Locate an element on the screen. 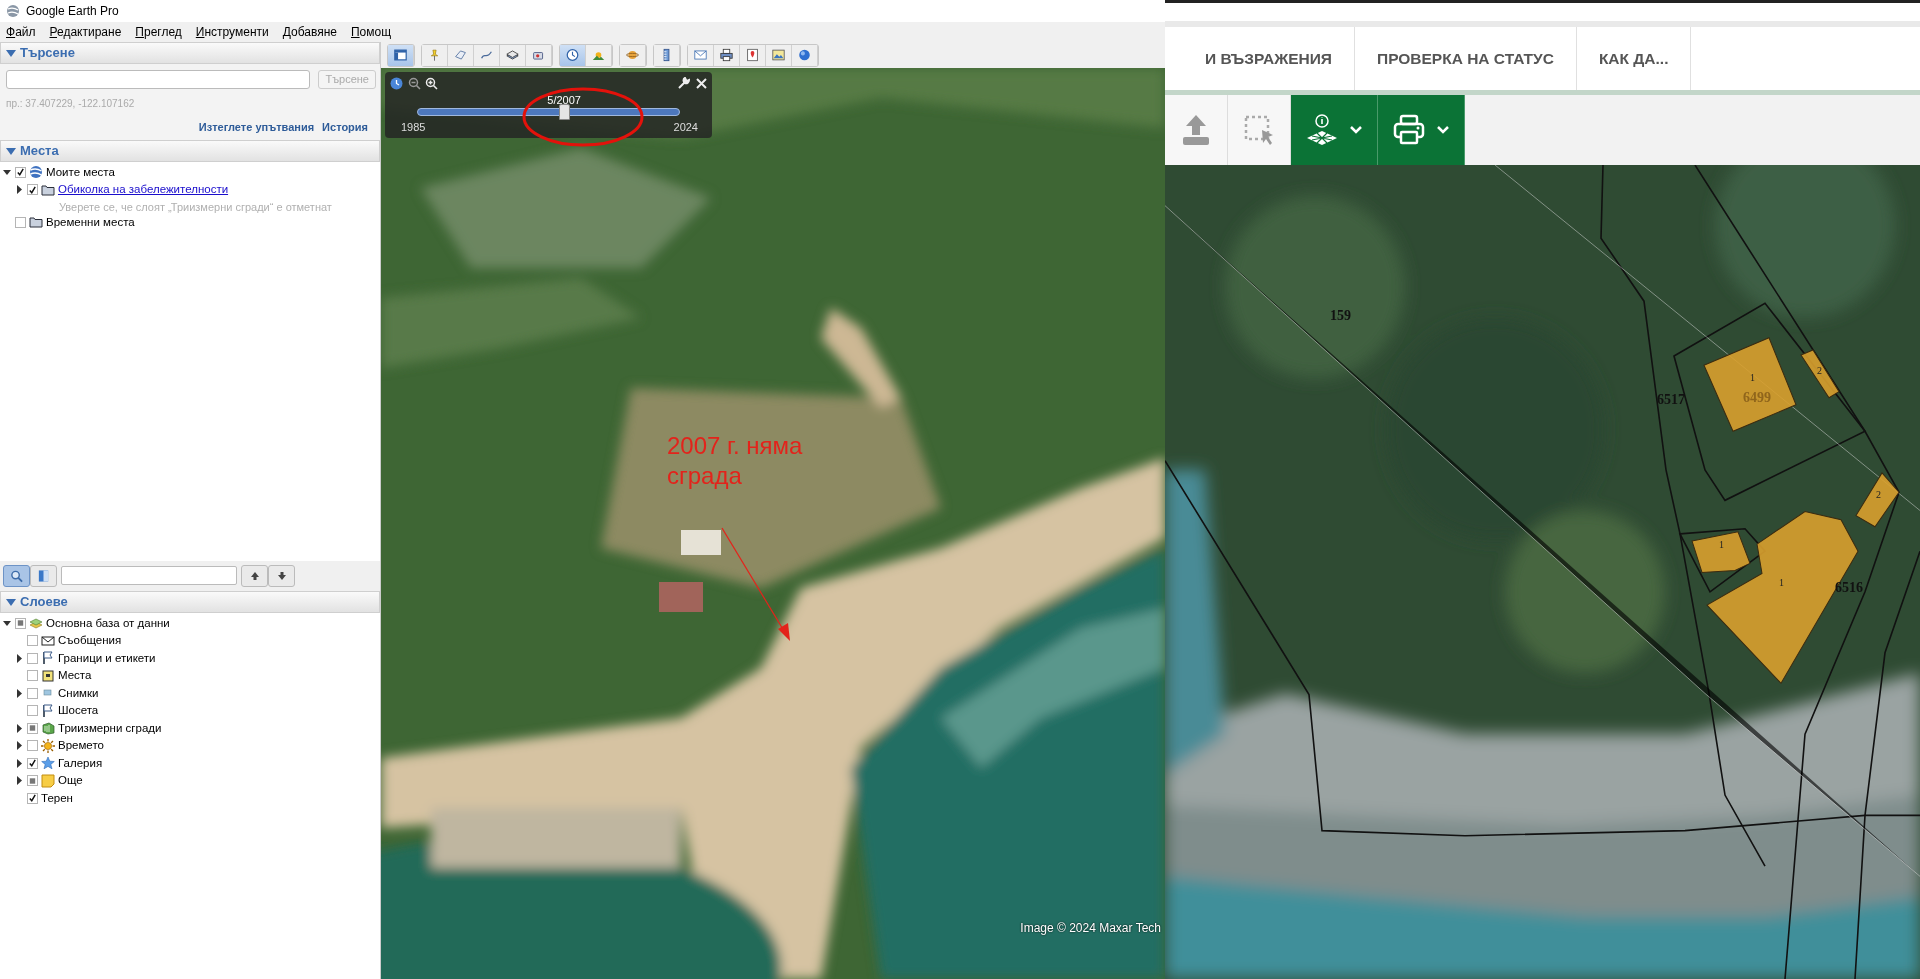 This screenshot has height=979, width=1920. annotation-text: 2007 г. няма сграда is located at coordinates (735, 461).